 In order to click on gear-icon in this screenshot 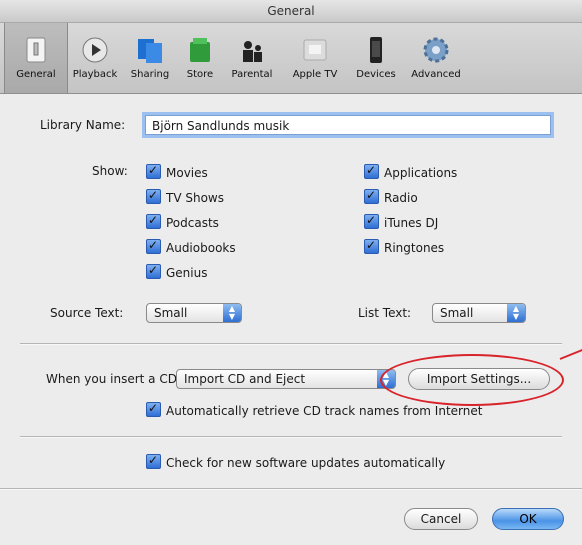, I will do `click(436, 50)`.